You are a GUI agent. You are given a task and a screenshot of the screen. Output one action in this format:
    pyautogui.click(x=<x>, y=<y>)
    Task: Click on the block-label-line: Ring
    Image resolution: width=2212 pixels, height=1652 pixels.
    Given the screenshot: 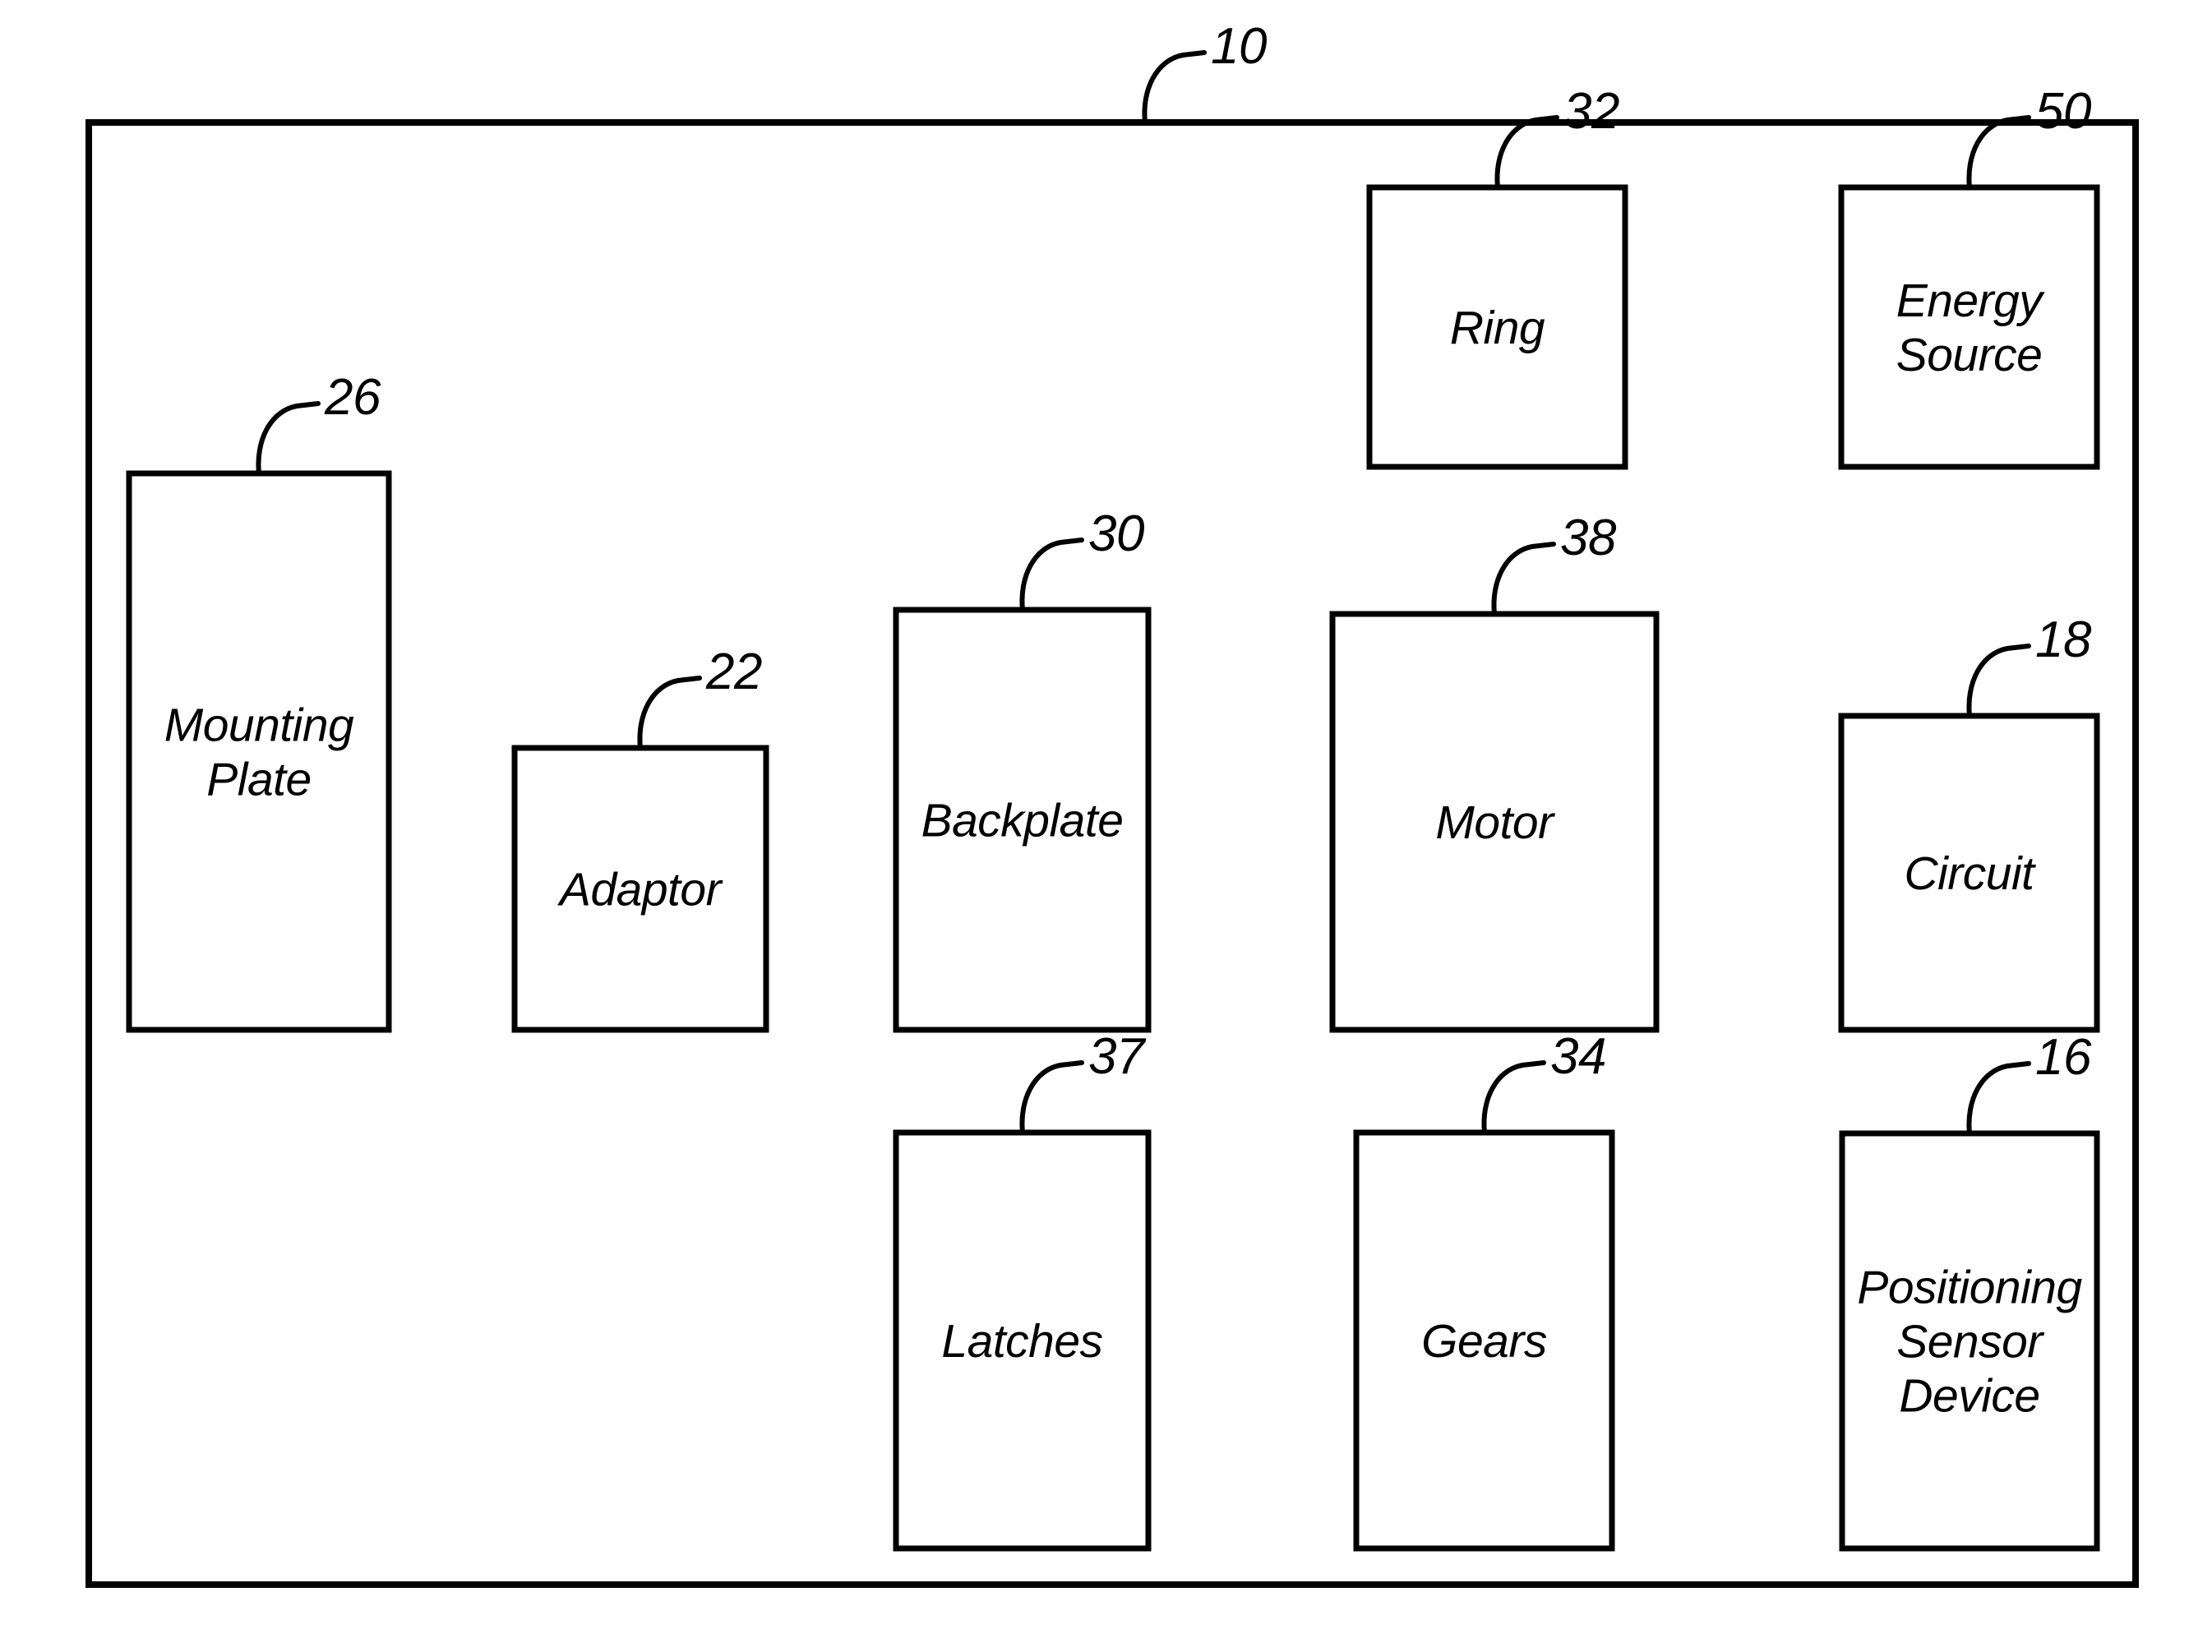 What is the action you would take?
    pyautogui.click(x=1497, y=328)
    